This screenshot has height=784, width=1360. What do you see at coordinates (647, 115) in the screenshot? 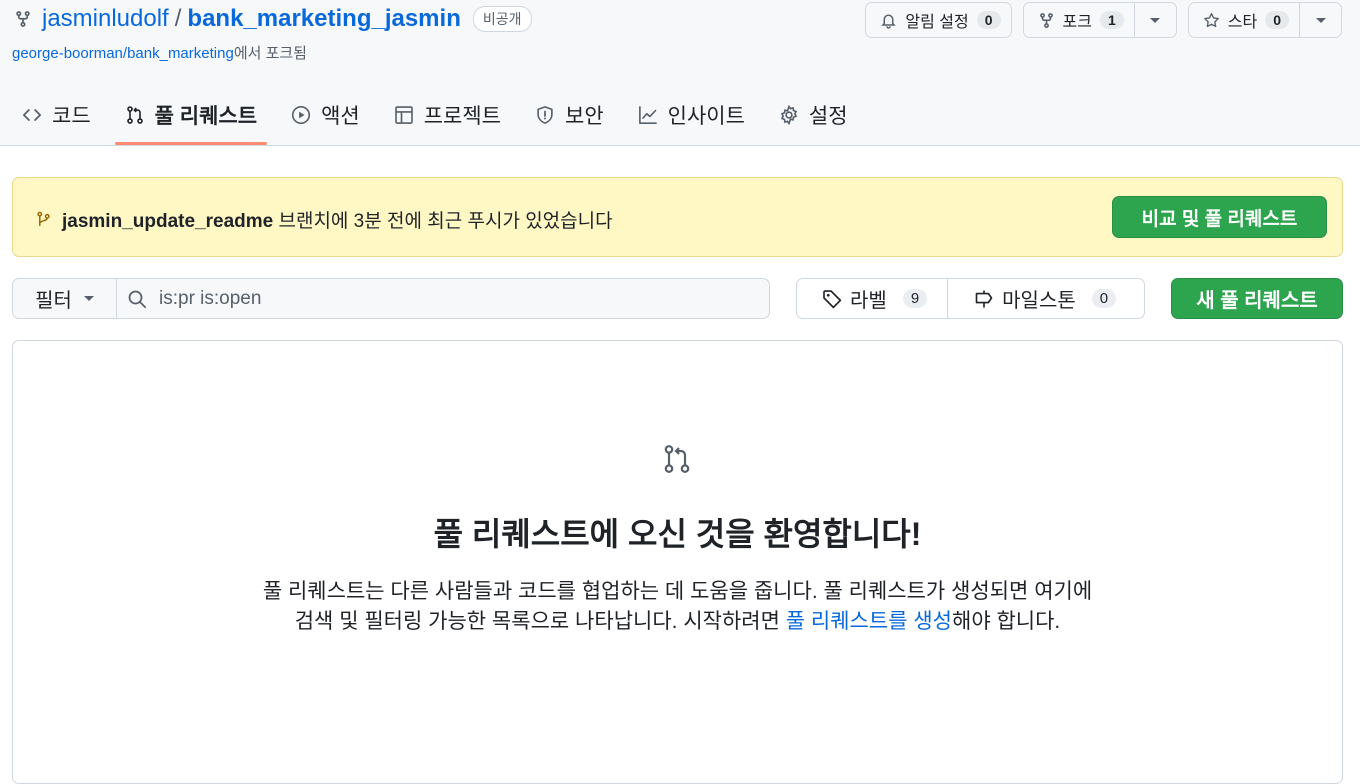
I see `graph-icon` at bounding box center [647, 115].